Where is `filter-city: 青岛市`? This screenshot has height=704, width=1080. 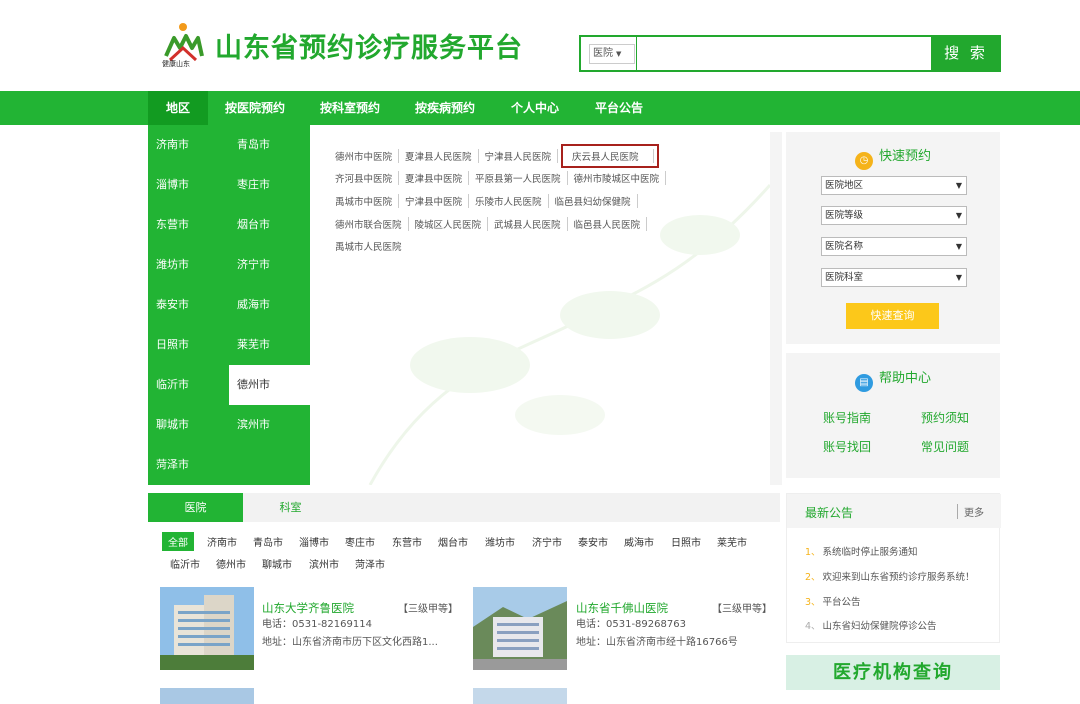
filter-city: 青岛市 is located at coordinates (268, 541).